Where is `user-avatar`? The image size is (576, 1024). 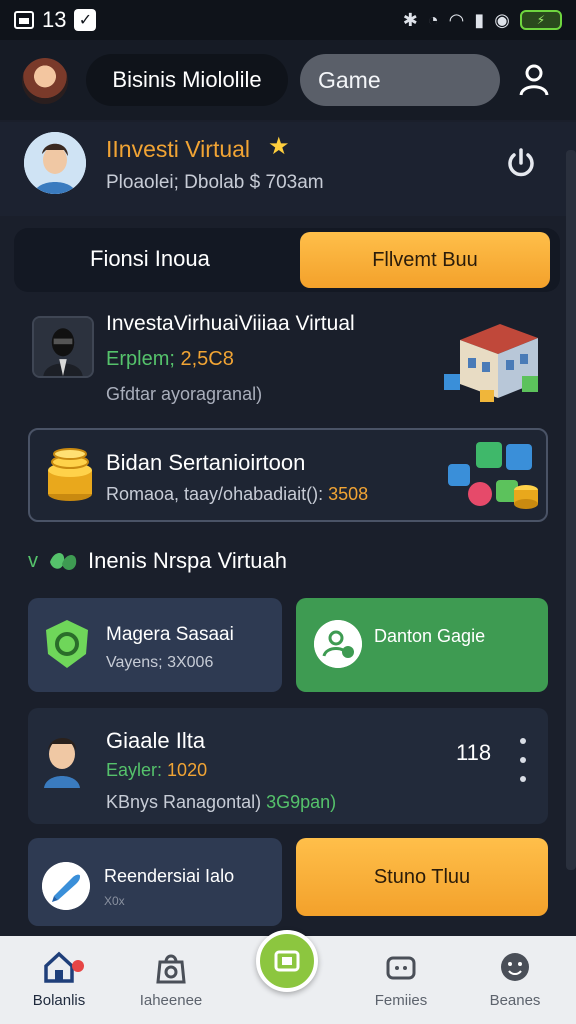
user-avatar is located at coordinates (62, 763).